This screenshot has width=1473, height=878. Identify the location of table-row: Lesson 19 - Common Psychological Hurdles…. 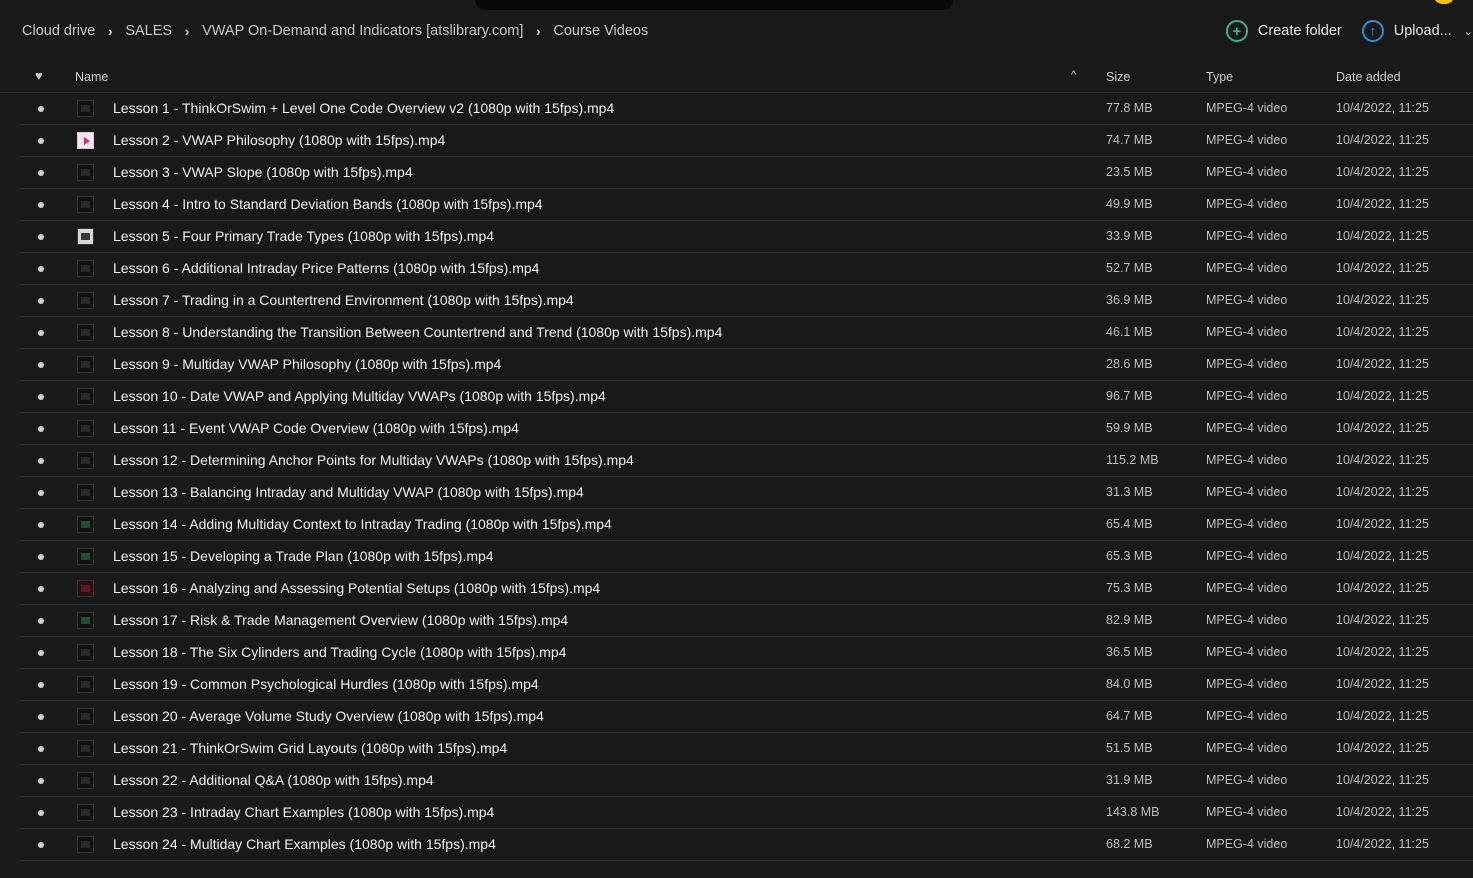
(746, 685).